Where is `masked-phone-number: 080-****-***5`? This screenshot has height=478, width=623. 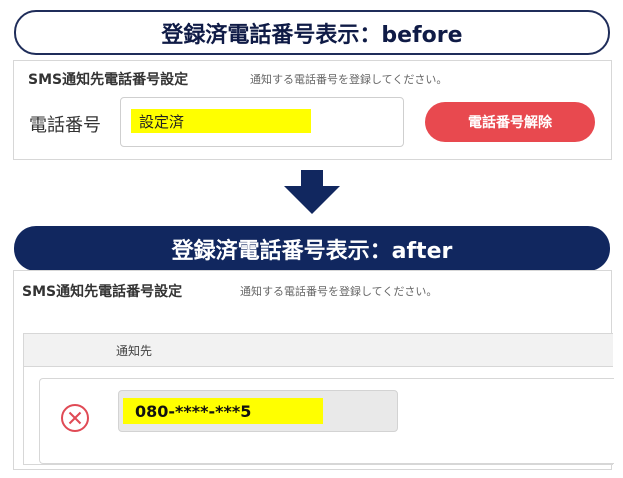
masked-phone-number: 080-****-***5 is located at coordinates (223, 411).